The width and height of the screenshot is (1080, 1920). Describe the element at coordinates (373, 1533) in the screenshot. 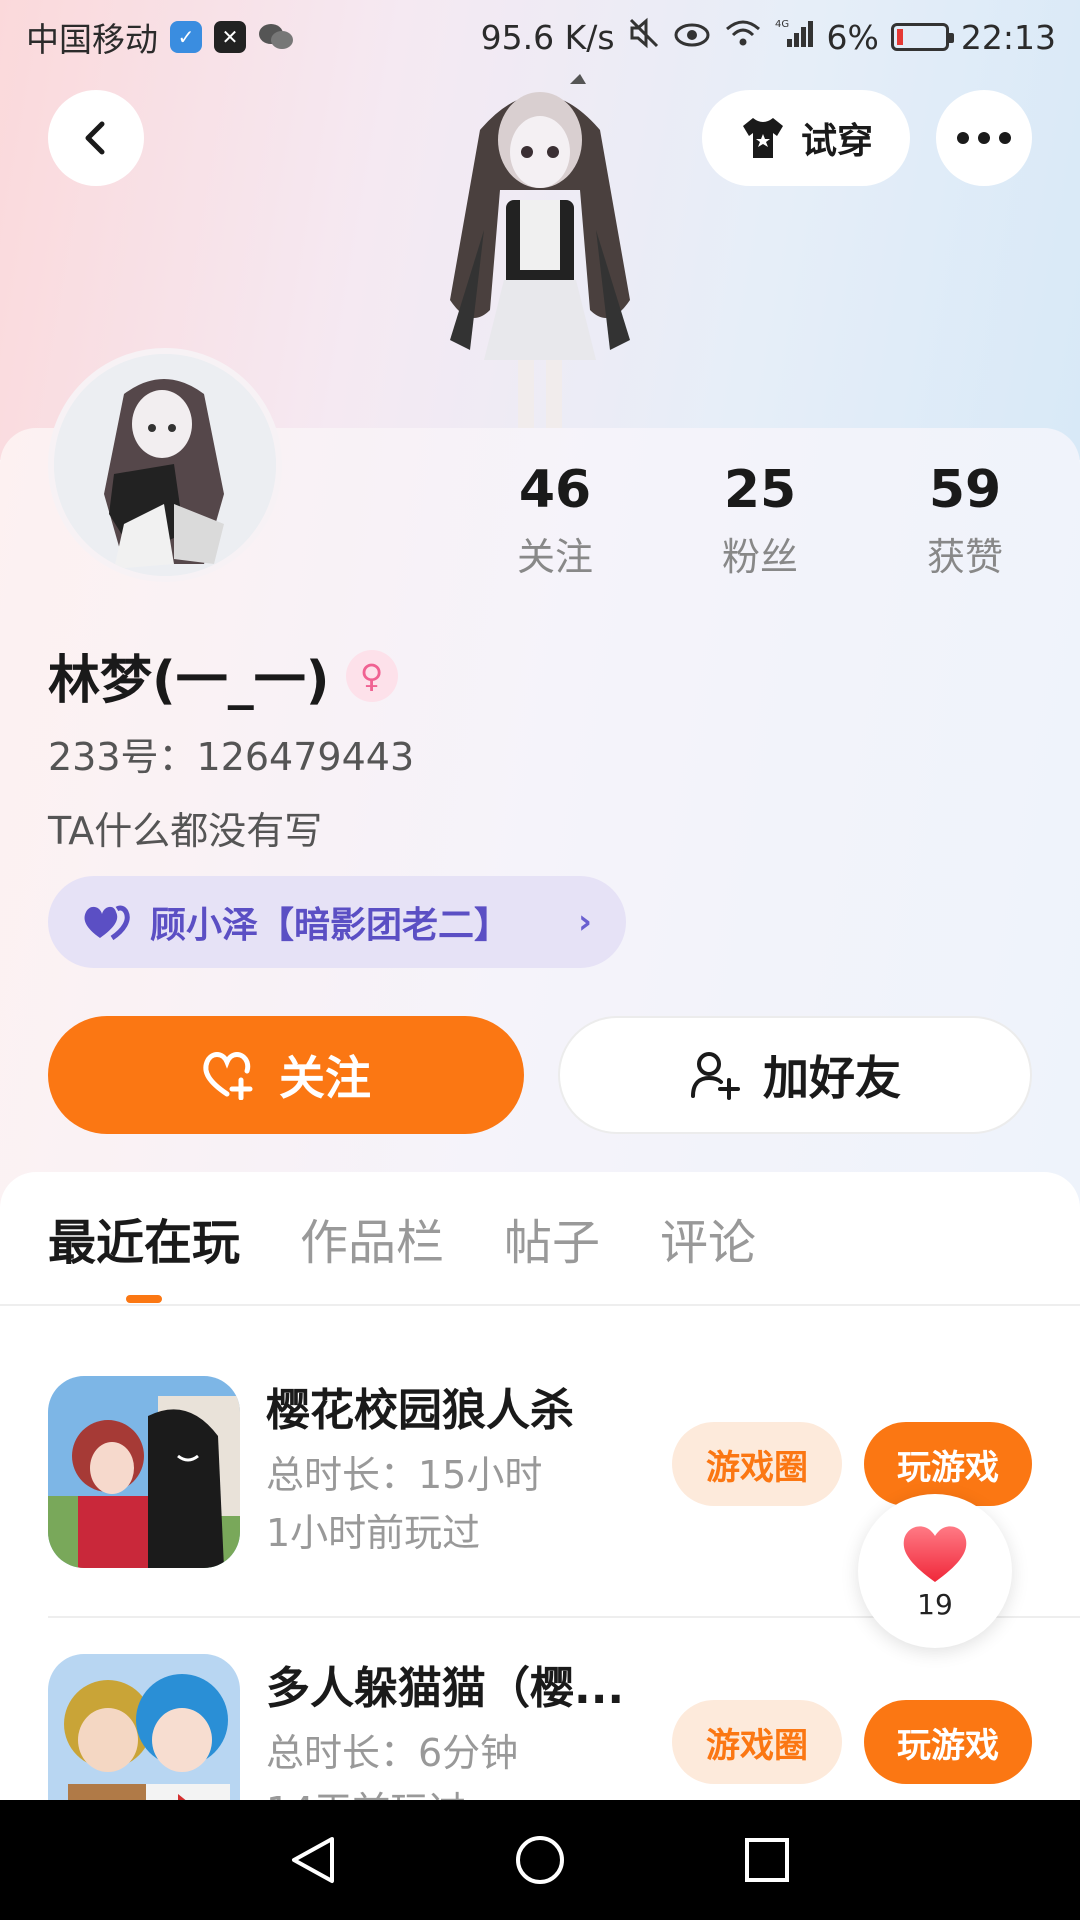

I see `game-last-played: 1小时前玩过` at that location.